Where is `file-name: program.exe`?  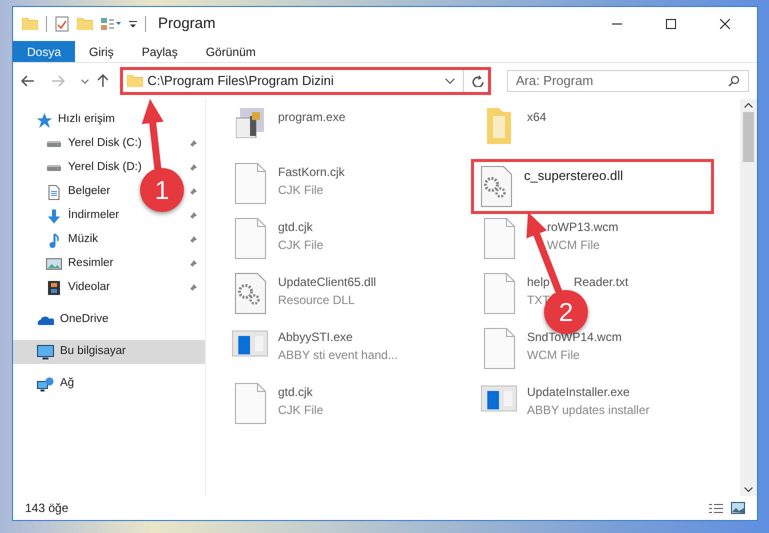 file-name: program.exe is located at coordinates (312, 117).